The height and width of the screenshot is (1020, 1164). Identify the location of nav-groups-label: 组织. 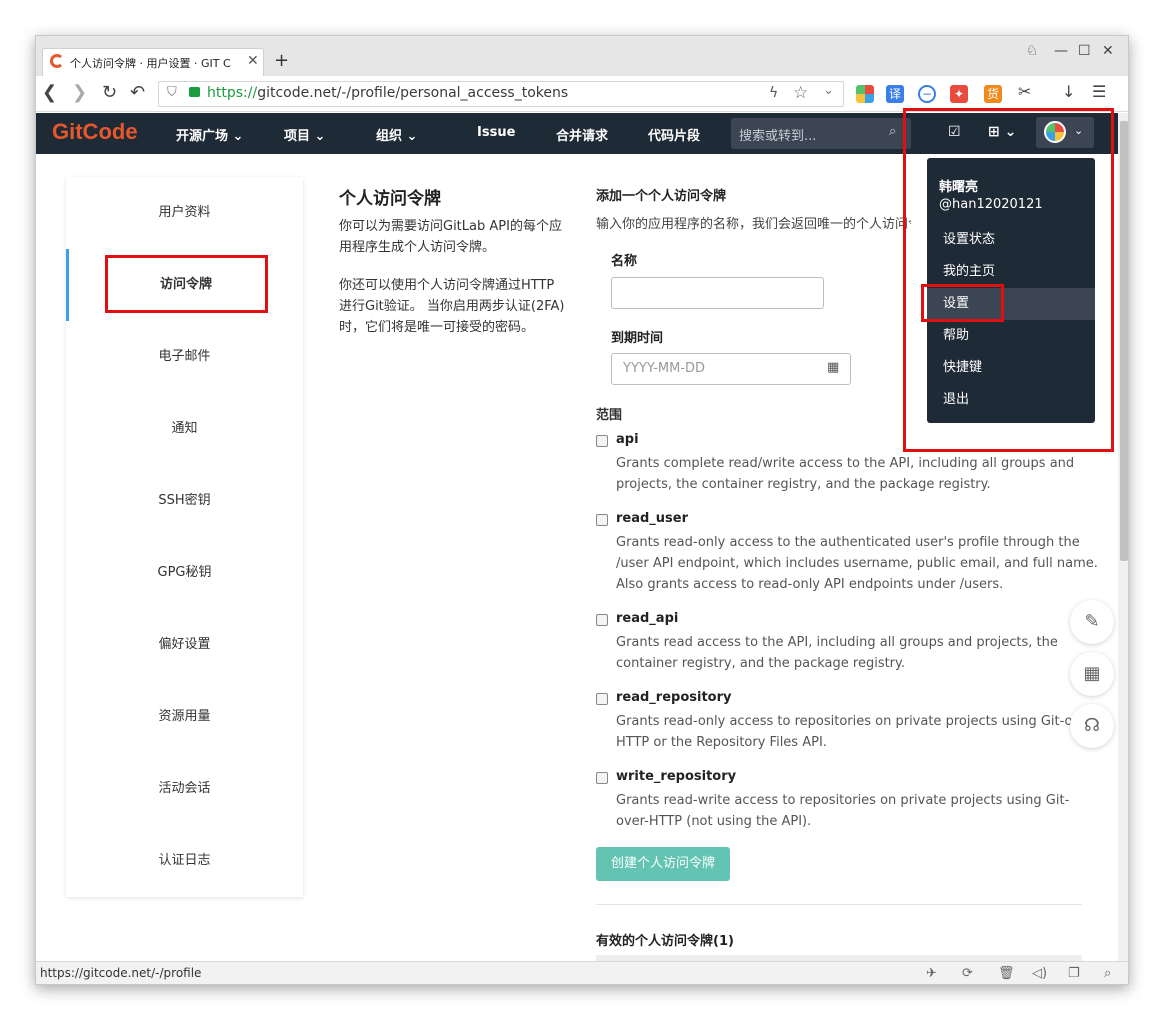
(389, 136).